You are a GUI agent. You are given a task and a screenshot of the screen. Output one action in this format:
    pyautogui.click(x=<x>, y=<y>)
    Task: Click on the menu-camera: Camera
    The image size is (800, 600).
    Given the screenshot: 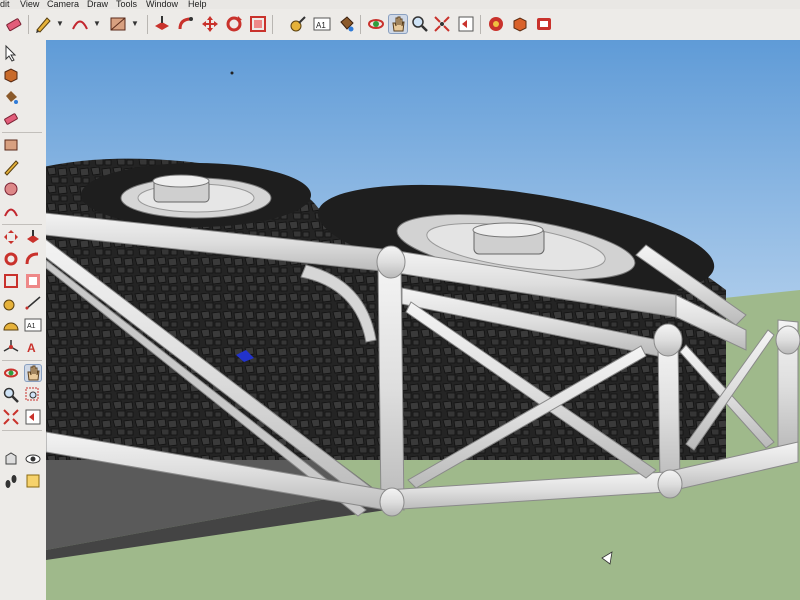 What is the action you would take?
    pyautogui.click(x=63, y=4)
    